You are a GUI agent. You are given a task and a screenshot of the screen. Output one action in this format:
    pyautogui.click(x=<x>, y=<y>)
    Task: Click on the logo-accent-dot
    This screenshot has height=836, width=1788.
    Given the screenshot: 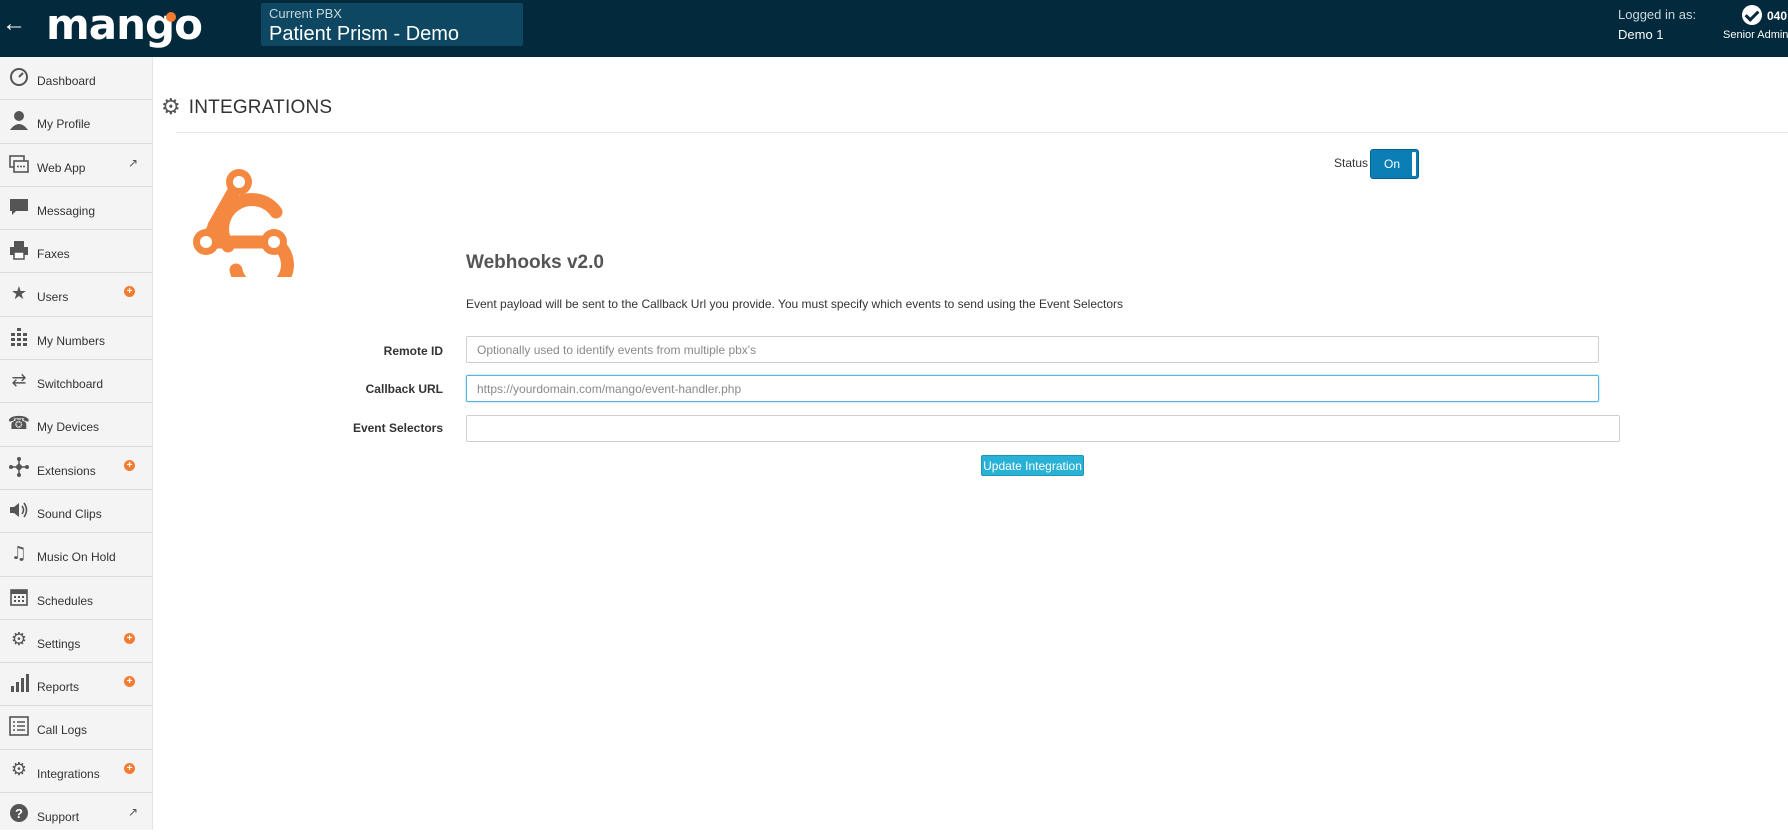 What is the action you would take?
    pyautogui.click(x=171, y=17)
    